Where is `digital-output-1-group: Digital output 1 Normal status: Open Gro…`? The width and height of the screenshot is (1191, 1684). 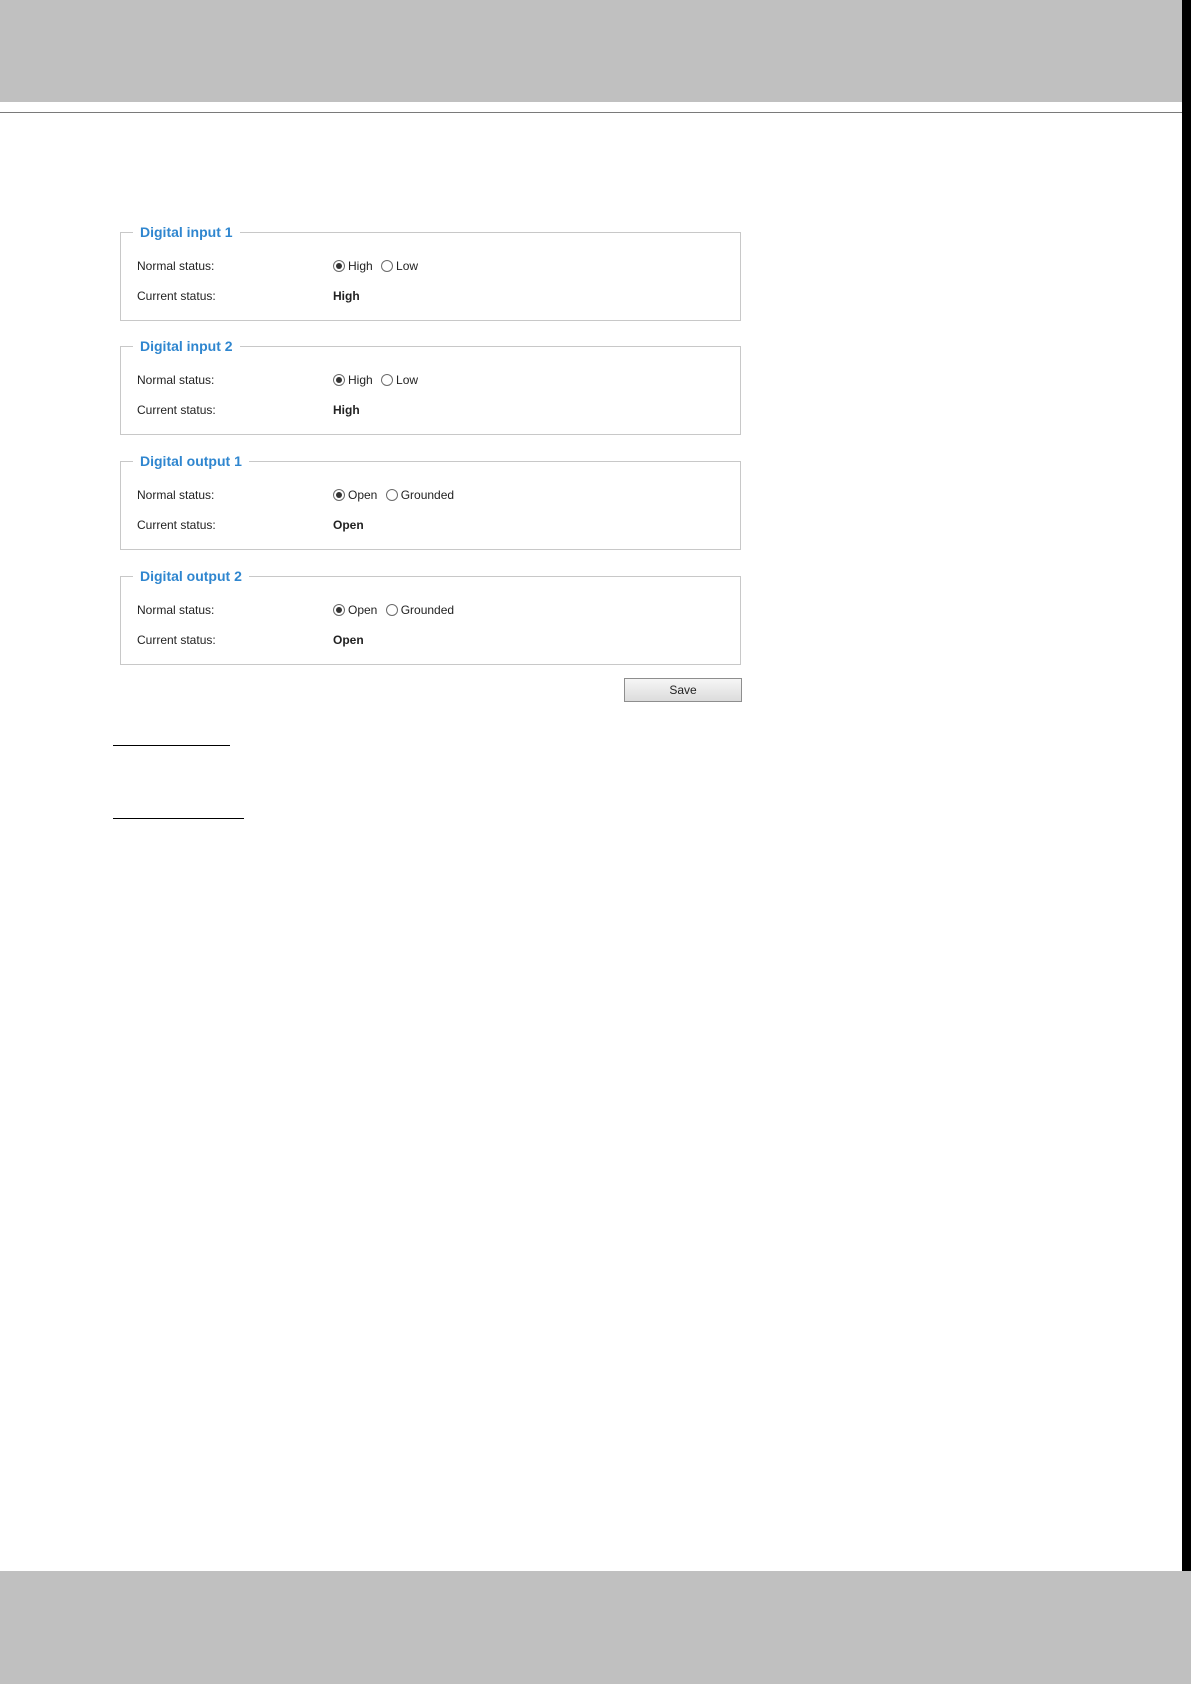 digital-output-1-group: Digital output 1 Normal status: Open Gro… is located at coordinates (430, 501).